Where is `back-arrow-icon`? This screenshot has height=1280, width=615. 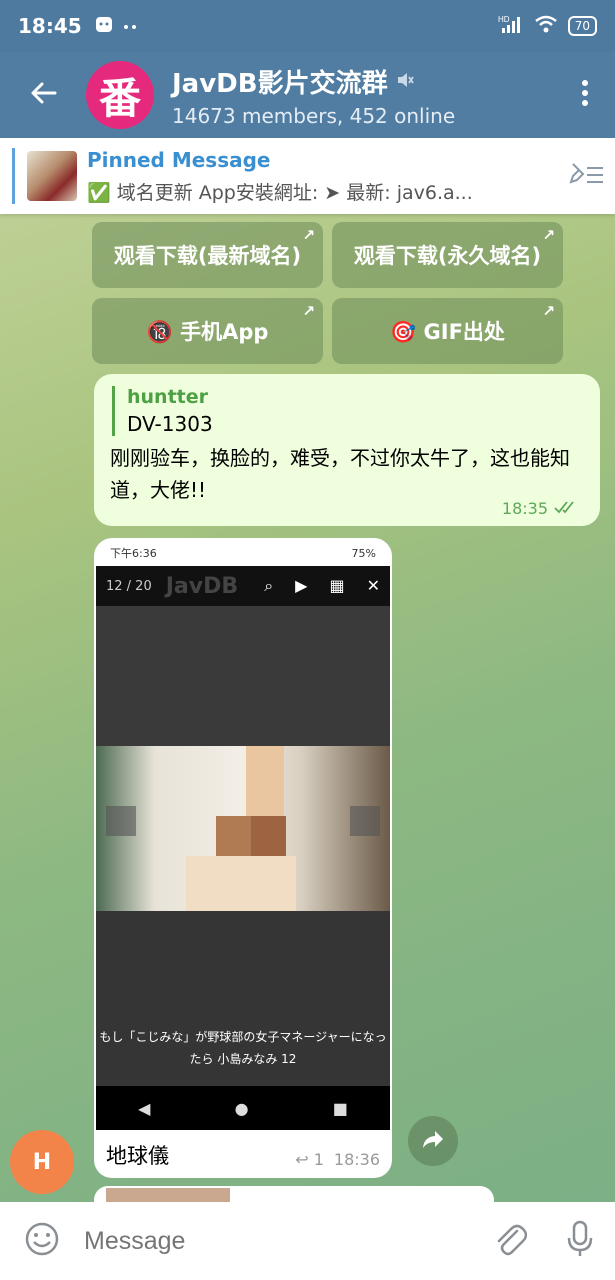 back-arrow-icon is located at coordinates (43, 95).